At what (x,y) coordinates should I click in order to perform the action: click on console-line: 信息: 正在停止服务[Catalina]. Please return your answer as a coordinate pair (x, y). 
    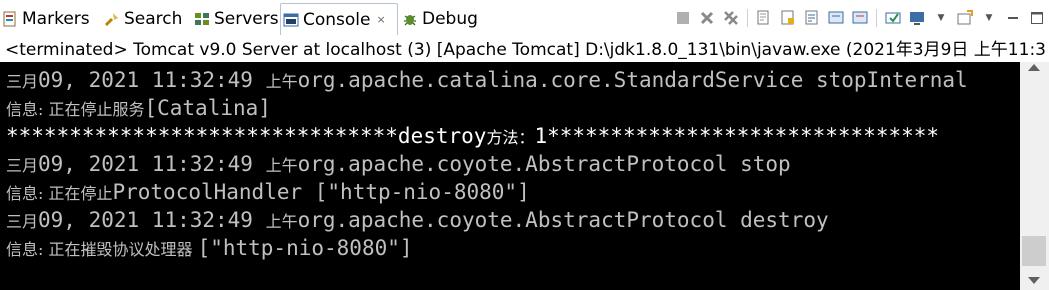
    Looking at the image, I should click on (138, 109).